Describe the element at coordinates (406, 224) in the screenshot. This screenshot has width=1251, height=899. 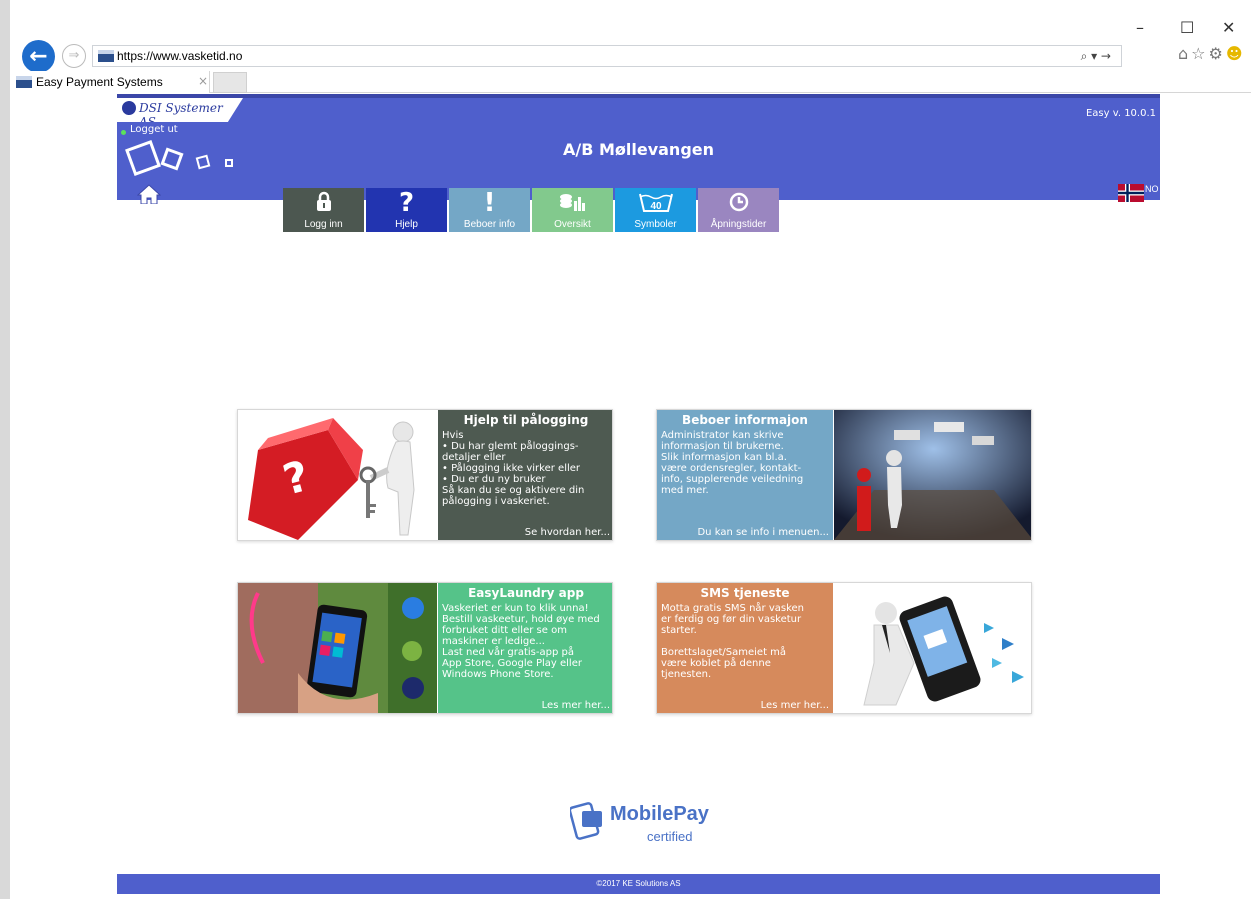
I see `nav-label: Hjelp` at that location.